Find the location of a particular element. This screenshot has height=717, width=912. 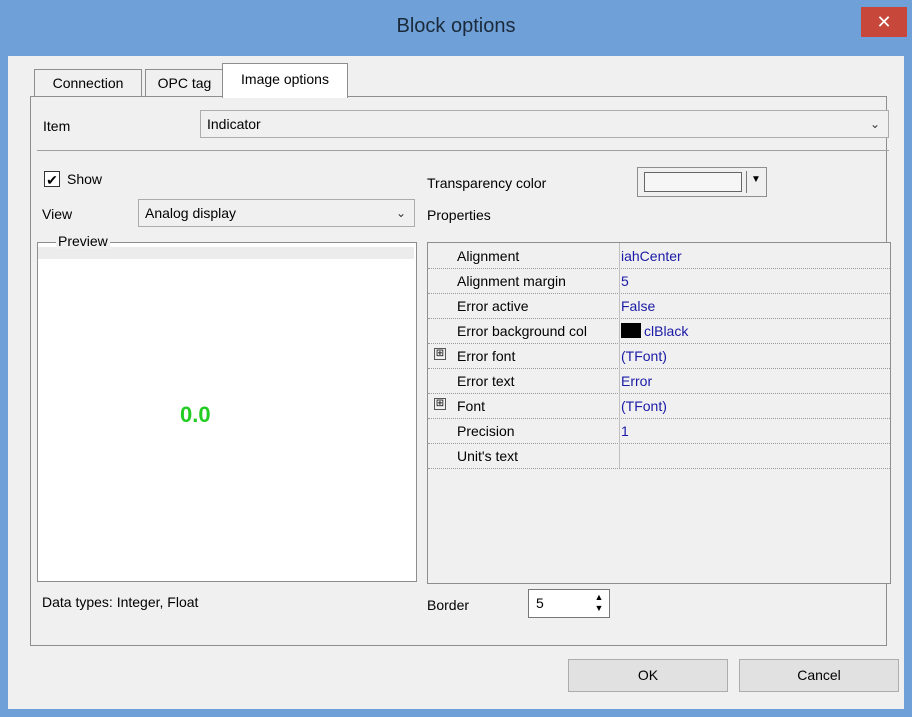

title-bar: Block options ✕ is located at coordinates (456, 28).